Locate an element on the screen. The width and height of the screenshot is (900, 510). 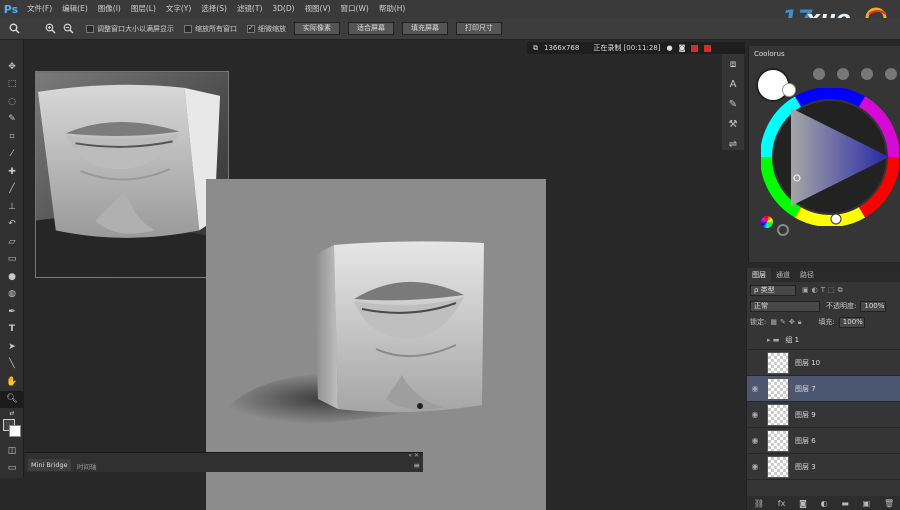
color-swatches is located at coordinates (11, 430).